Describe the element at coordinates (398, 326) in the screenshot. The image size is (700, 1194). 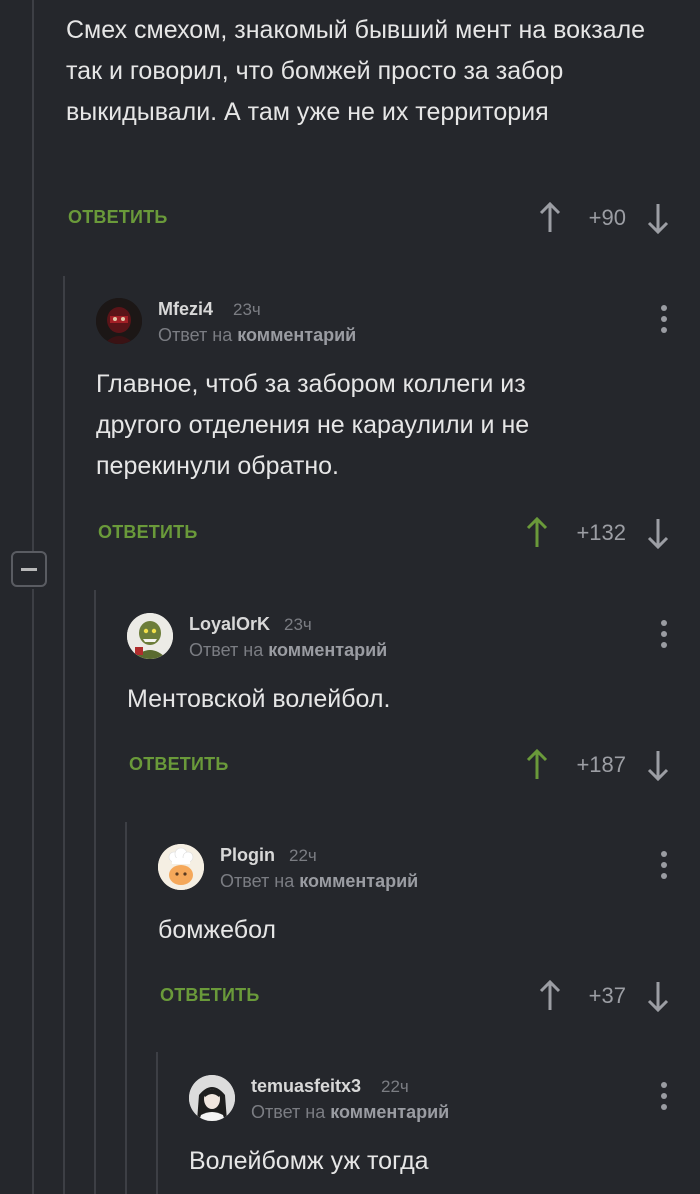
I see `comment-header: Mfezi4 23ч Ответ на комментарий` at that location.